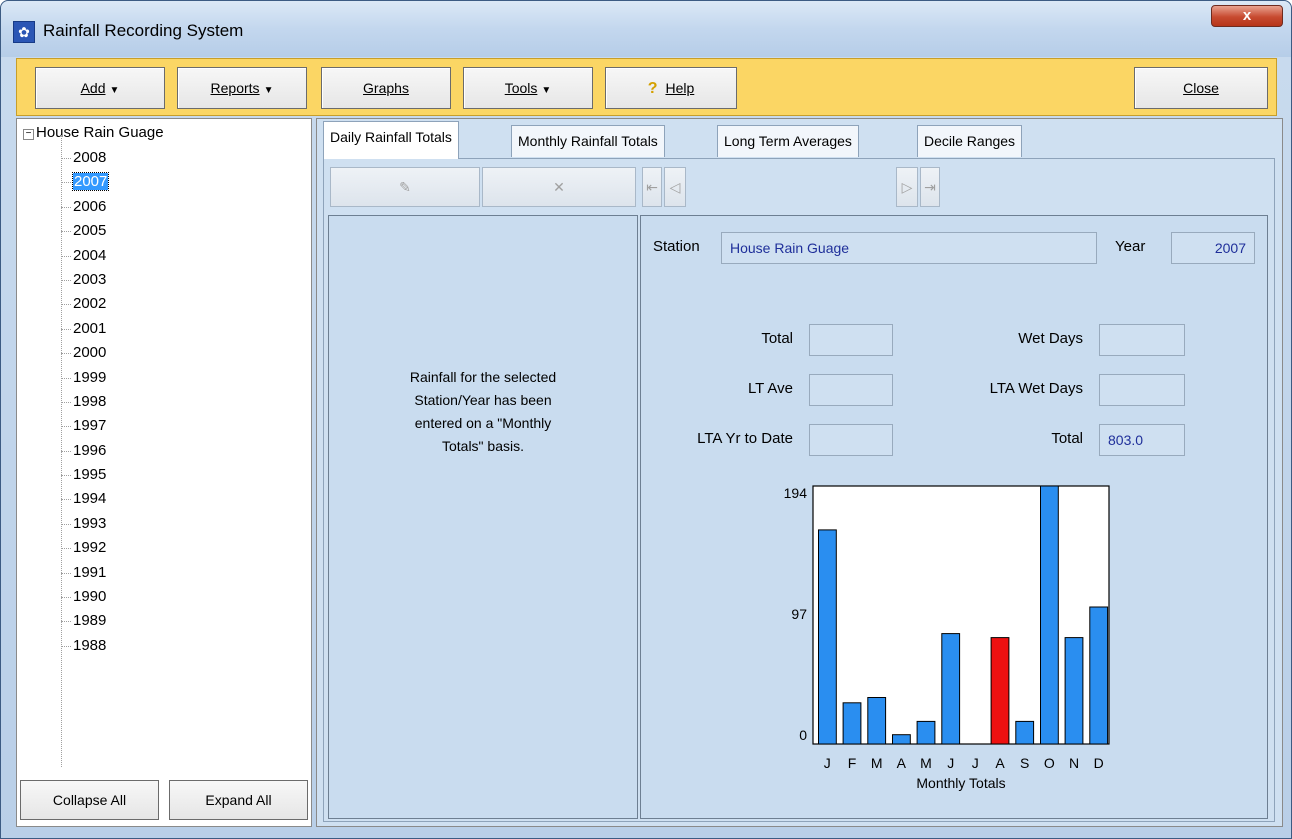 The height and width of the screenshot is (839, 1292). What do you see at coordinates (84, 599) in the screenshot?
I see `tree-item-1990: 1990` at bounding box center [84, 599].